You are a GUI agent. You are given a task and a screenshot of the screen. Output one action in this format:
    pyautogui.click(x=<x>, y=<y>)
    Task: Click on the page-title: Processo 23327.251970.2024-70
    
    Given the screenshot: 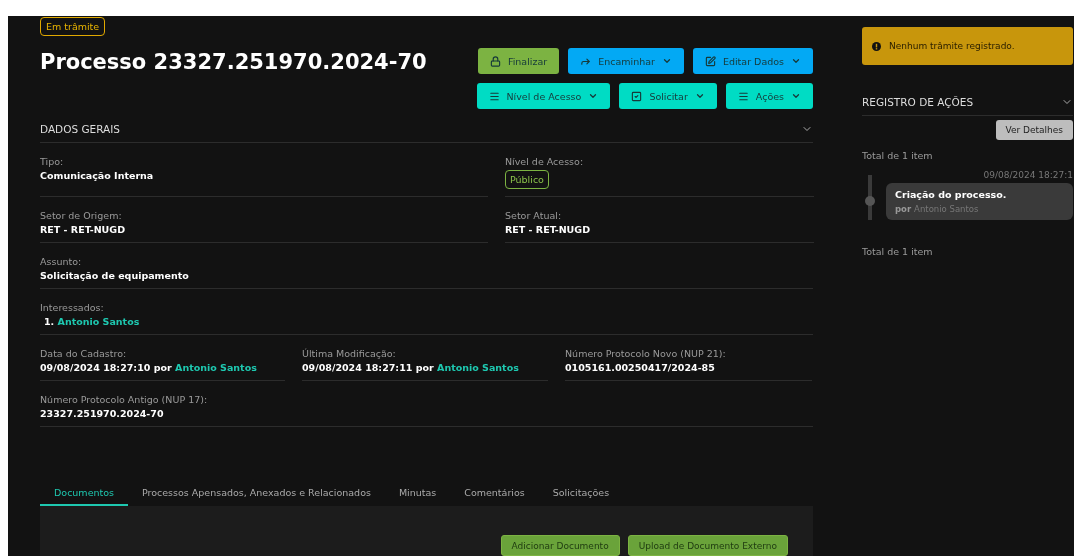 What is the action you would take?
    pyautogui.click(x=233, y=62)
    